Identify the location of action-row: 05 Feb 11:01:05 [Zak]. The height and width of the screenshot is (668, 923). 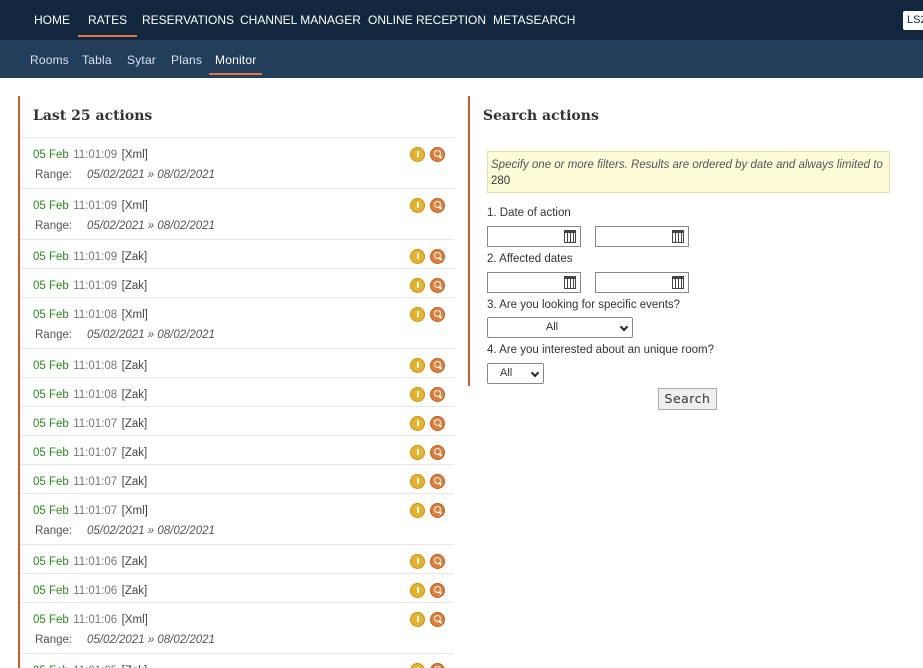
(237, 660).